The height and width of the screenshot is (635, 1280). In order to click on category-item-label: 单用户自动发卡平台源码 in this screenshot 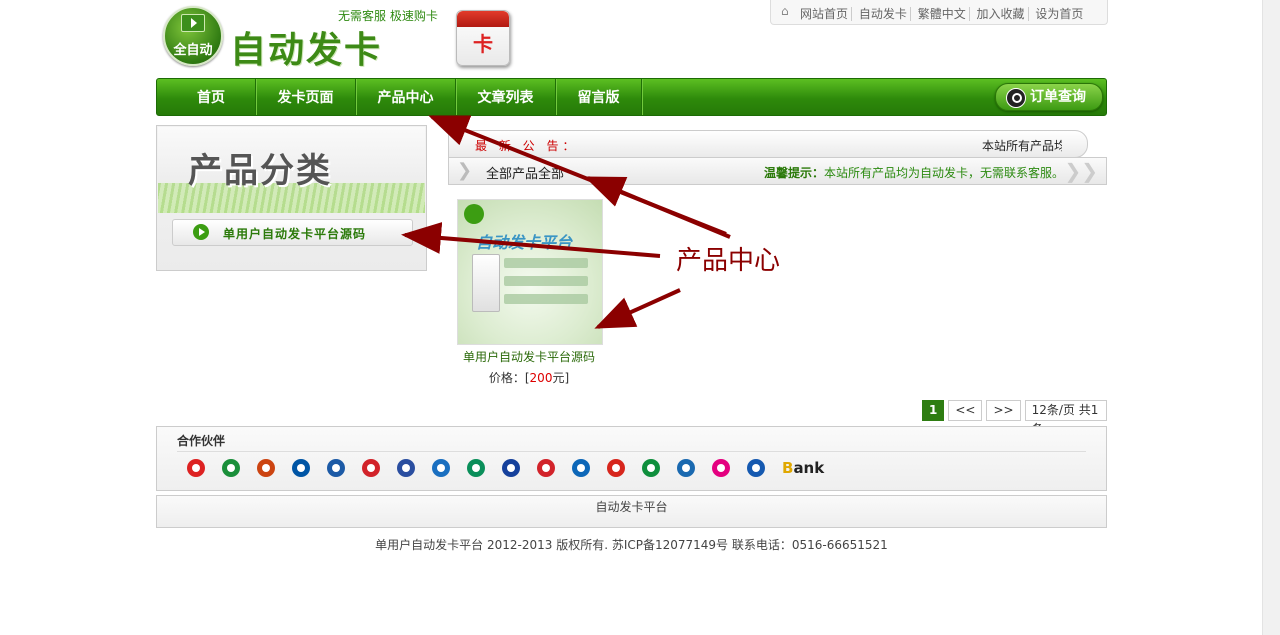, I will do `click(295, 234)`.